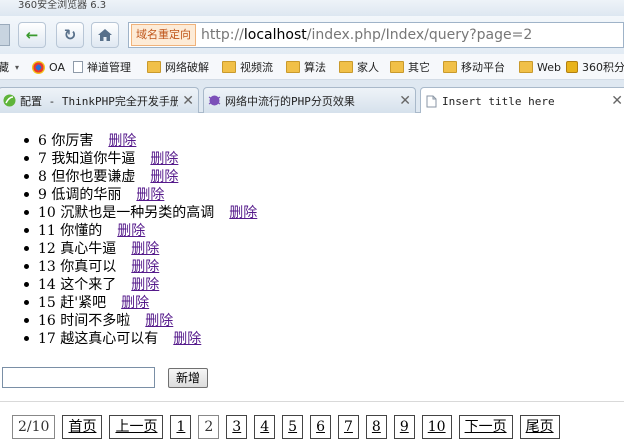 The height and width of the screenshot is (445, 624). What do you see at coordinates (320, 427) in the screenshot?
I see `page-link-6: 6` at bounding box center [320, 427].